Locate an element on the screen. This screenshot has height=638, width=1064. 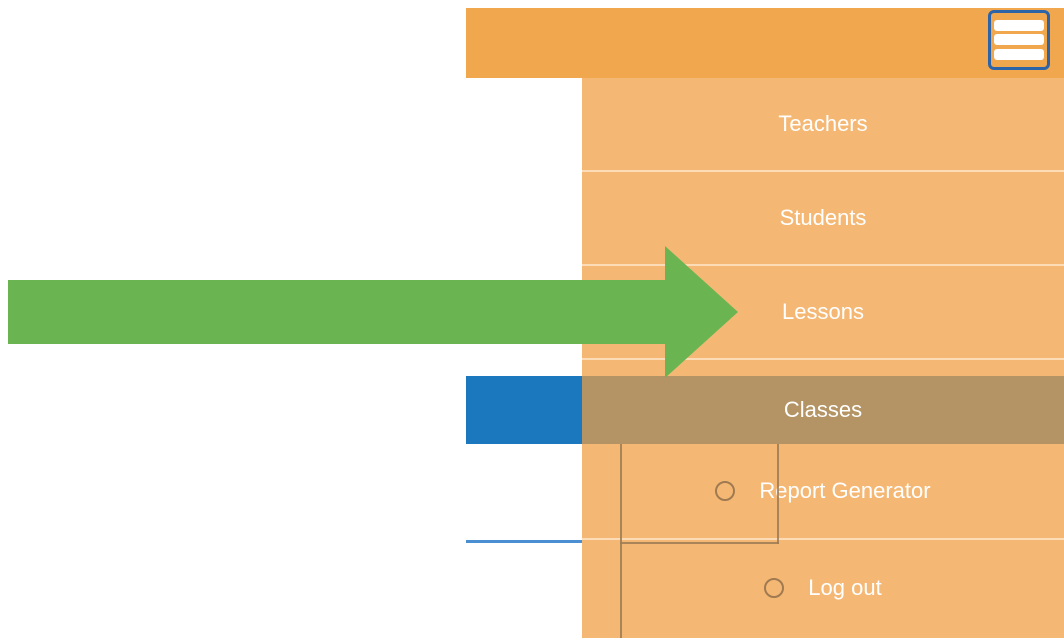
menu-item-label: Report Generator is located at coordinates (845, 490).